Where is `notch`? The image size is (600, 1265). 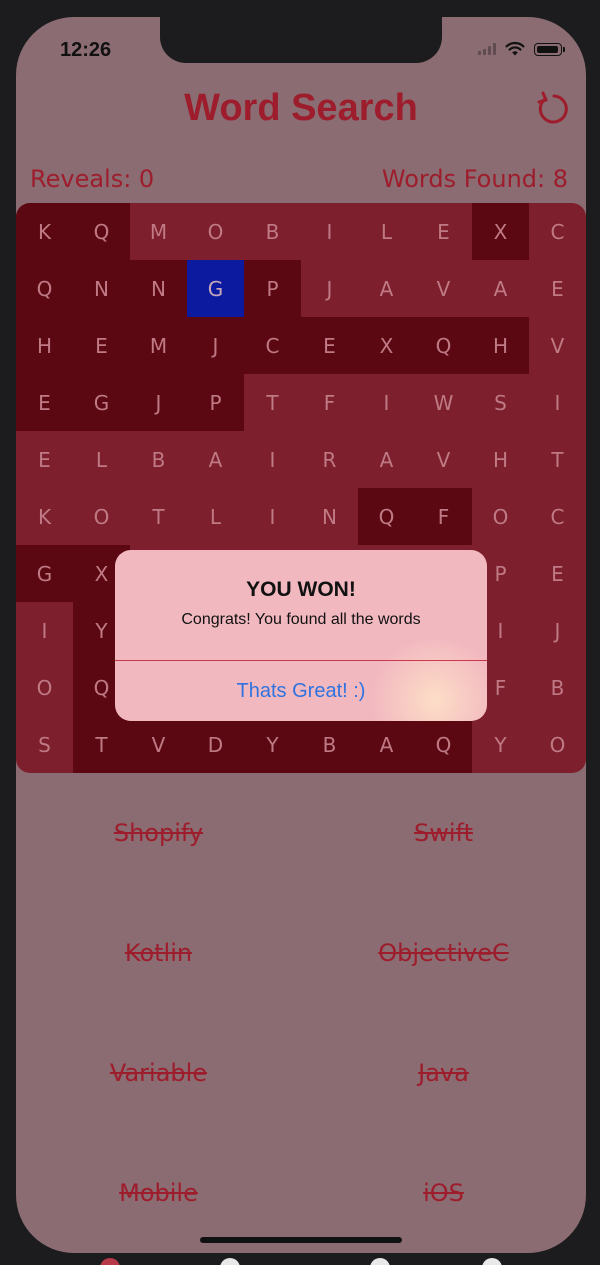 notch is located at coordinates (301, 40).